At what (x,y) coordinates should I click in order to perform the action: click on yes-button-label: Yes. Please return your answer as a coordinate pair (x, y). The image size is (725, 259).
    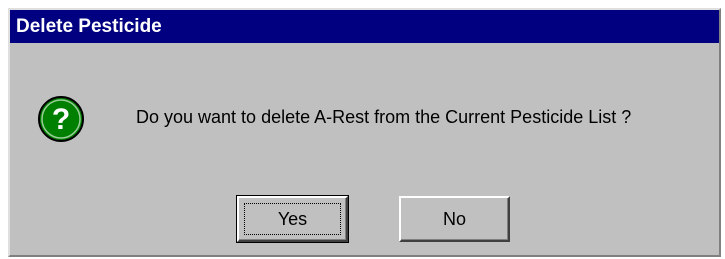
    Looking at the image, I should click on (292, 219).